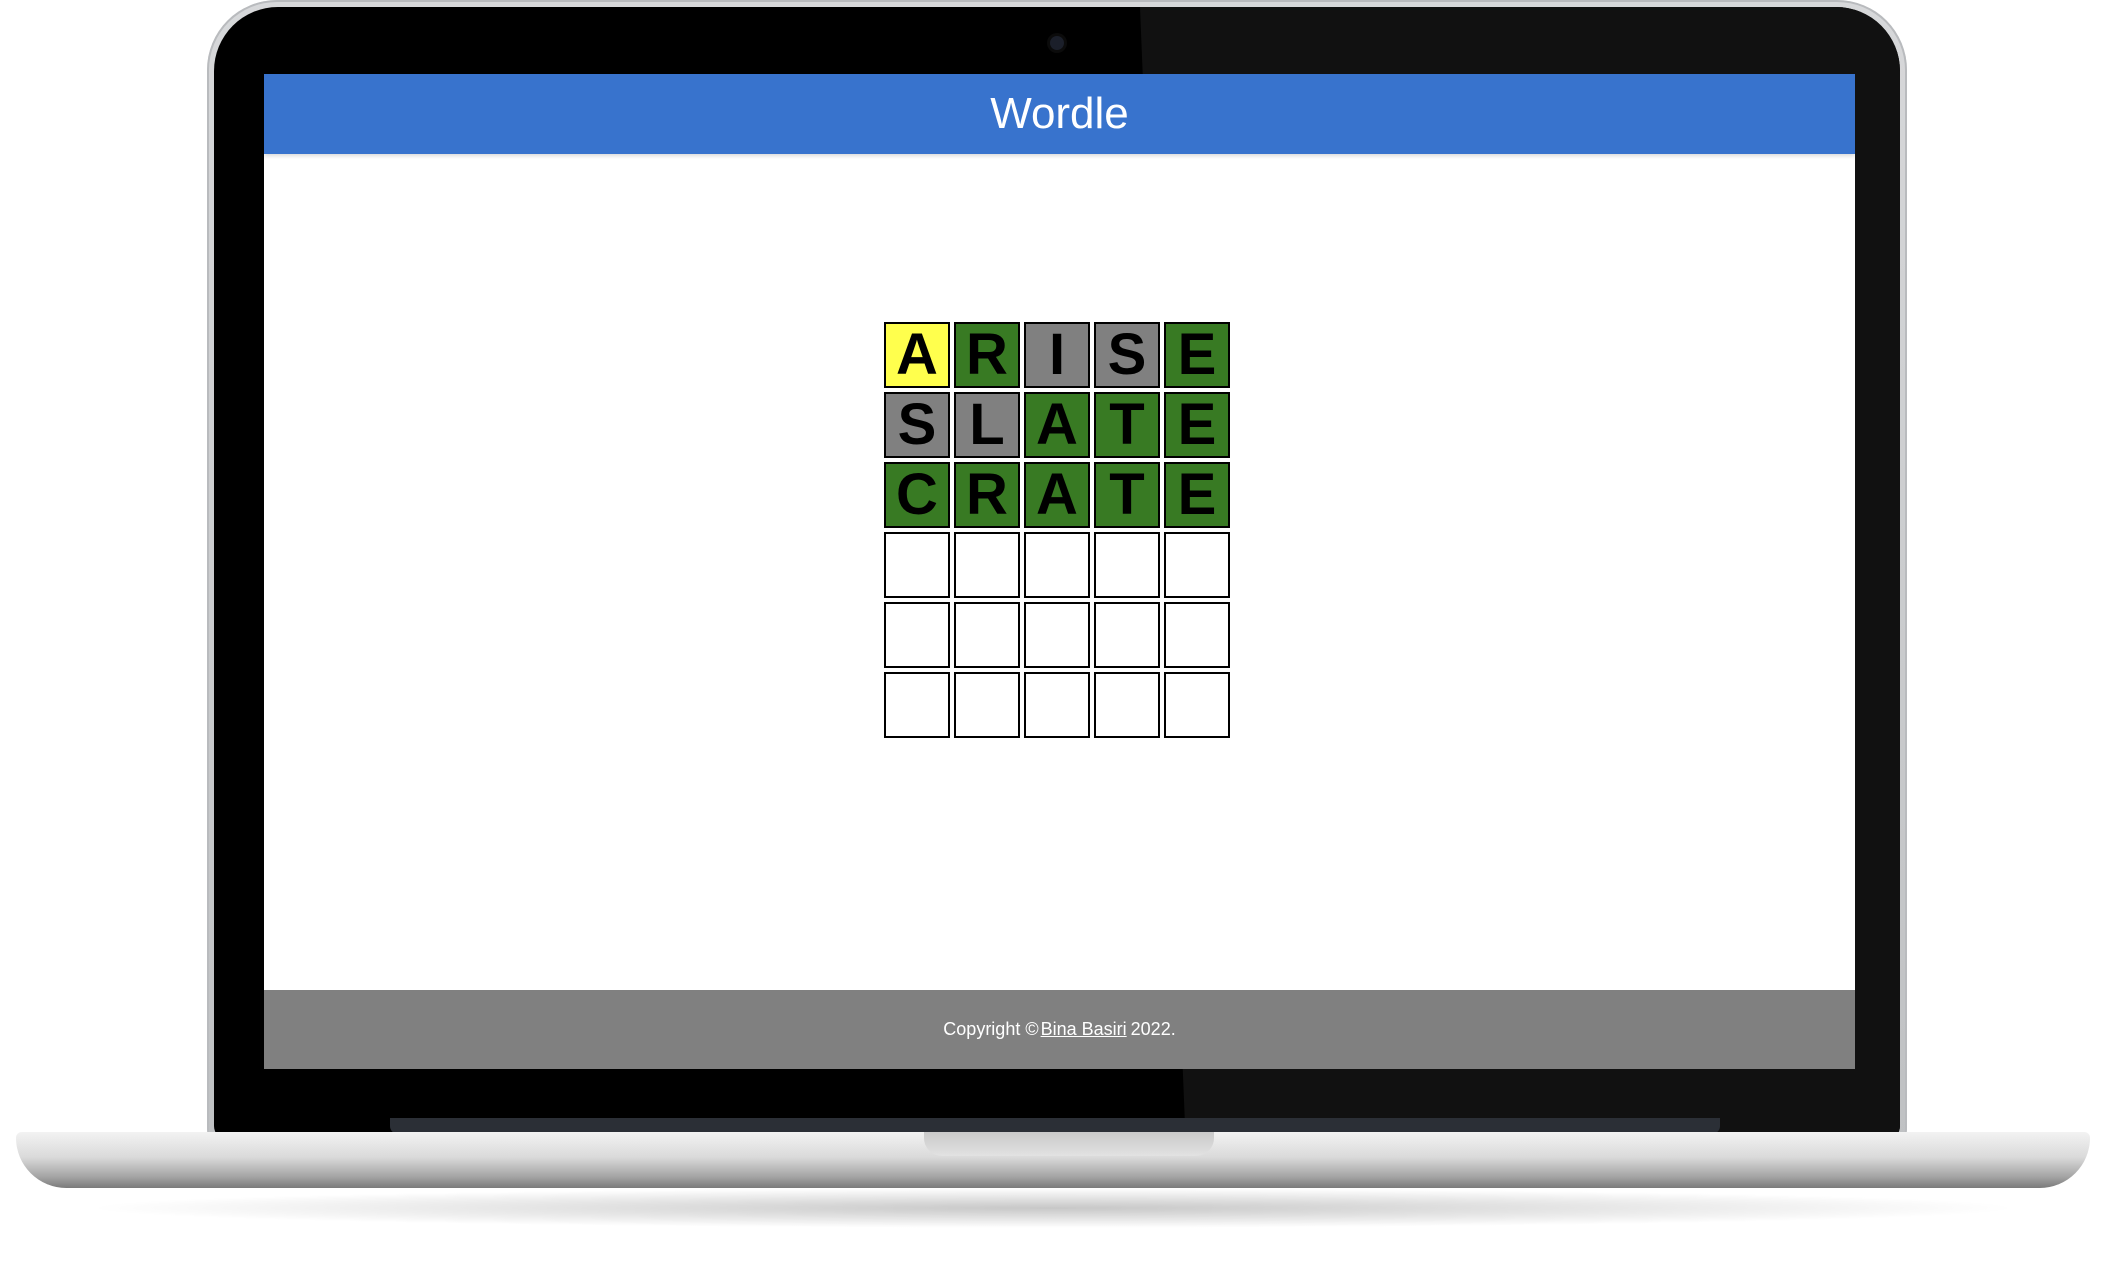  What do you see at coordinates (1057, 530) in the screenshot?
I see `wordle-board: ARISESLATECRATE` at bounding box center [1057, 530].